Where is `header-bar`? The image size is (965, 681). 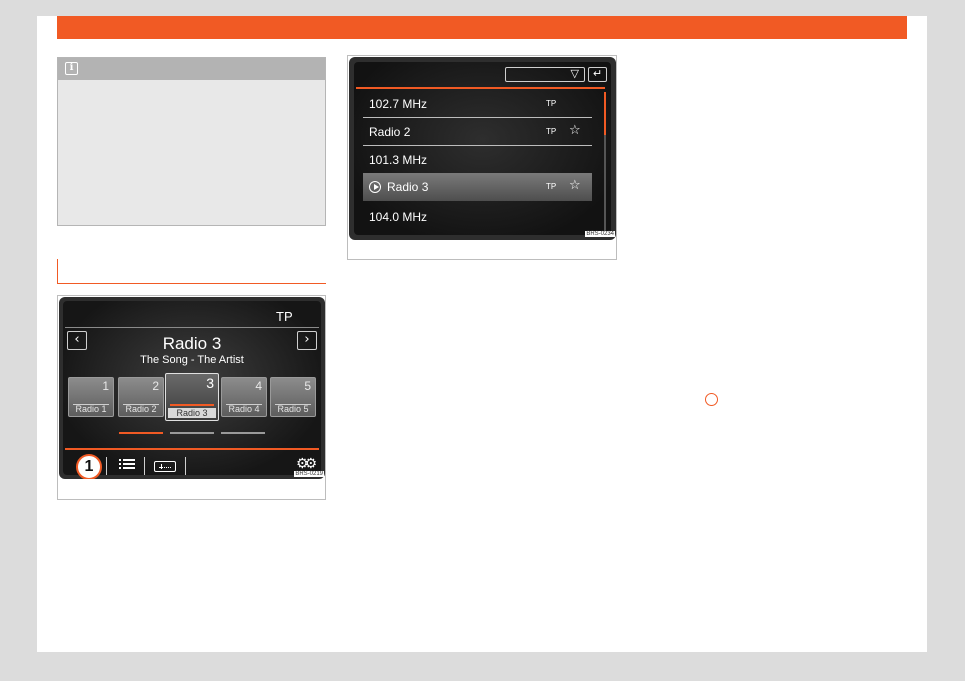
header-bar is located at coordinates (482, 27).